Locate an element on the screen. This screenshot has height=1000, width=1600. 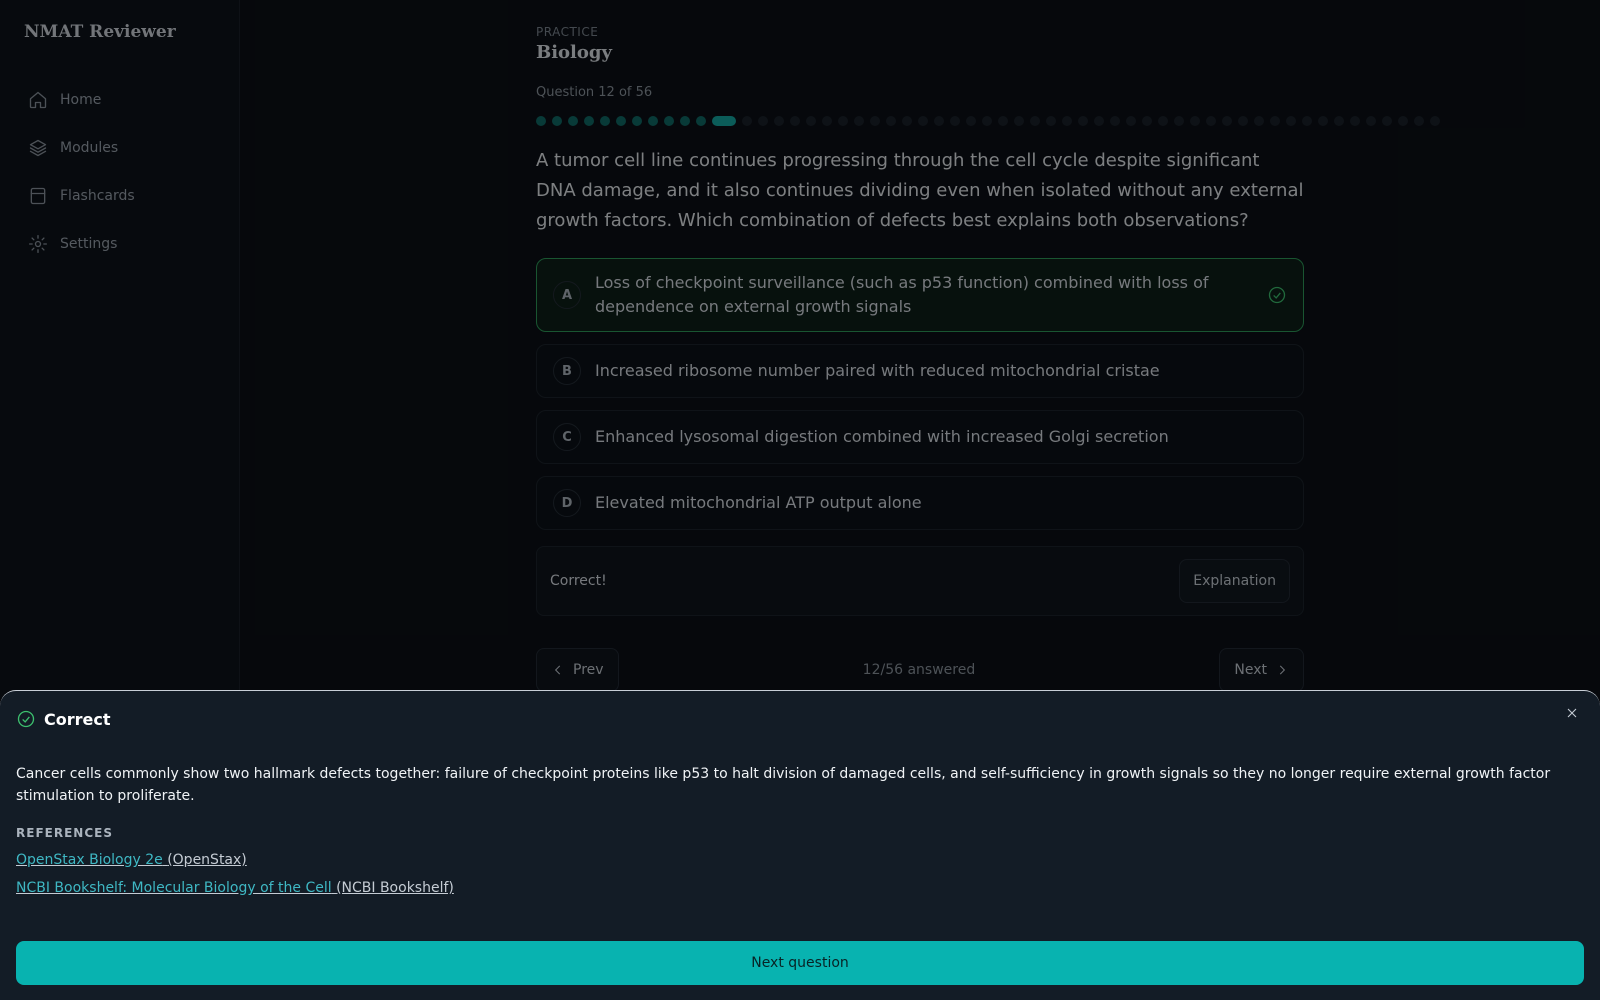
sheet-header: Correct is located at coordinates (63, 719).